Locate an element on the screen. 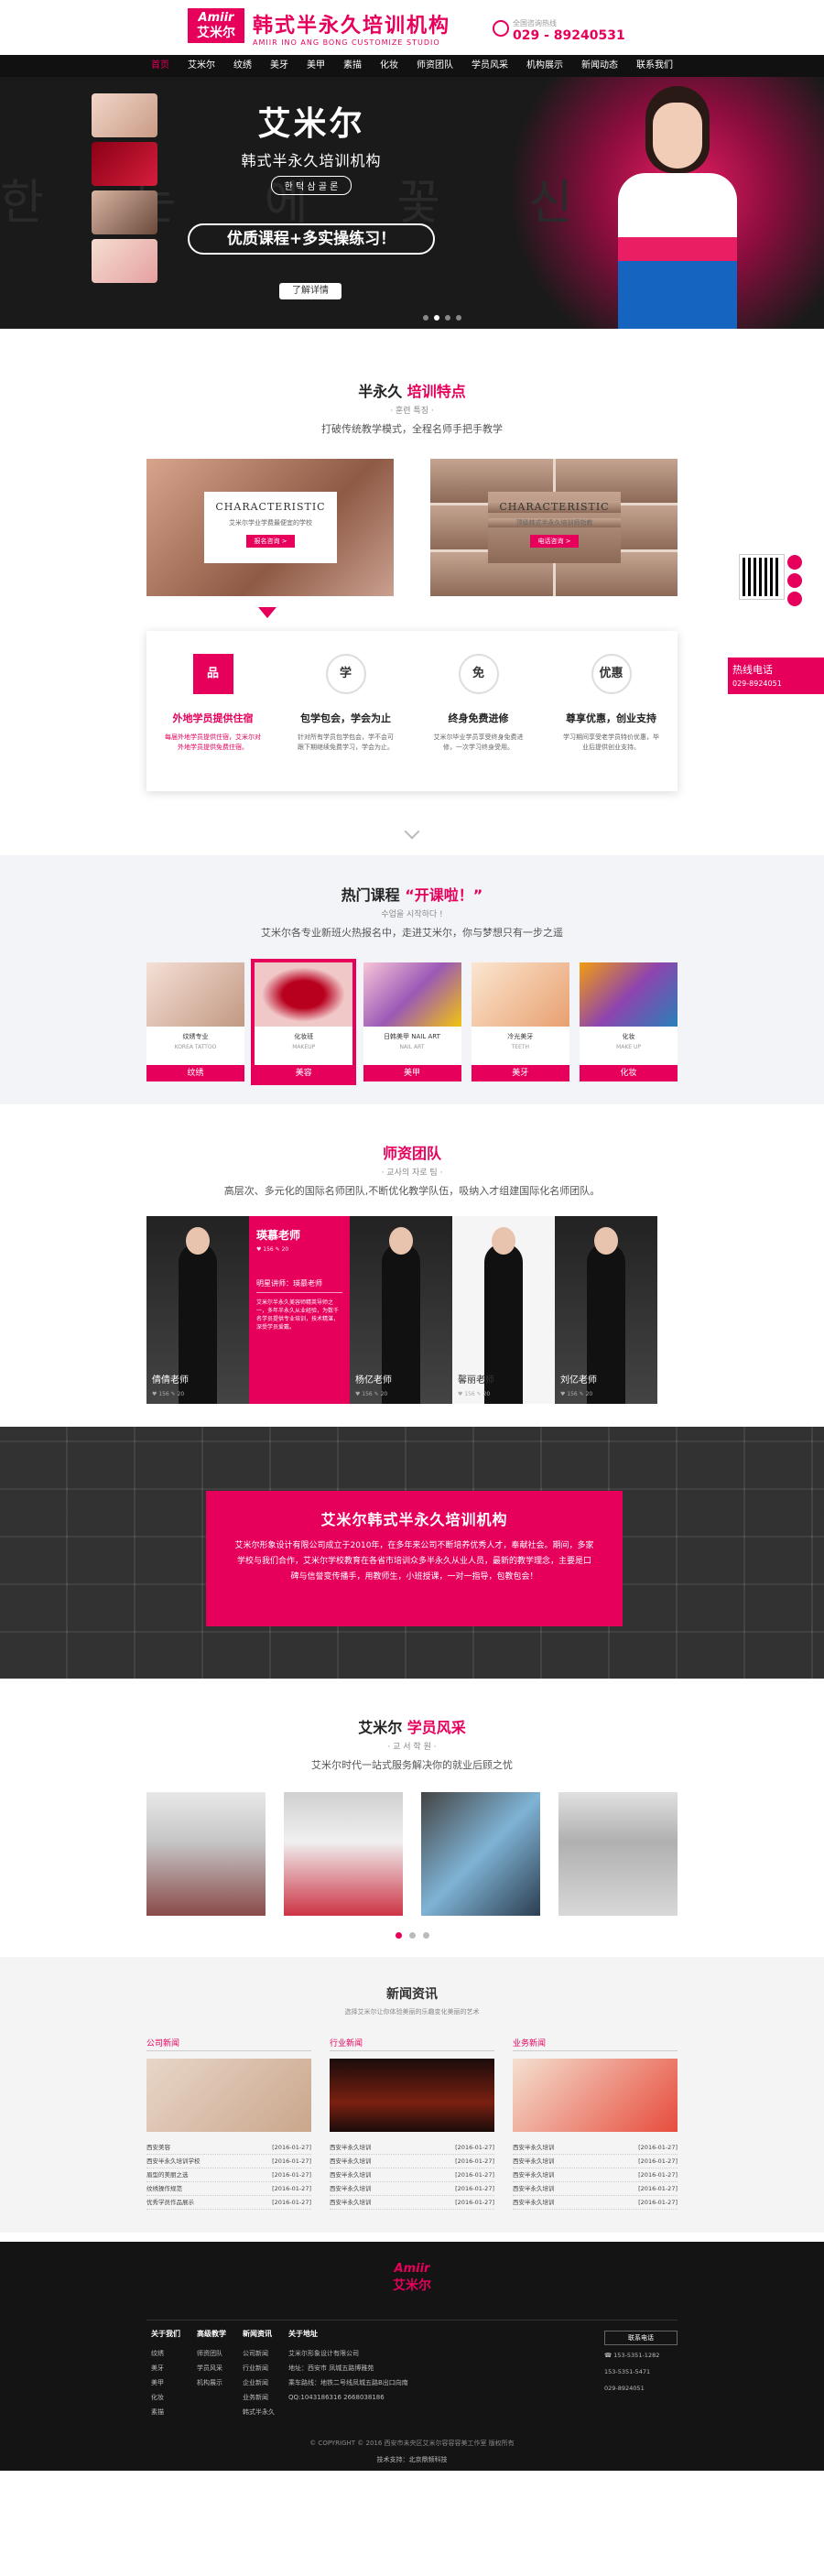 The height and width of the screenshot is (2576, 824). feature-card-button: 报名咨询 > is located at coordinates (270, 541).